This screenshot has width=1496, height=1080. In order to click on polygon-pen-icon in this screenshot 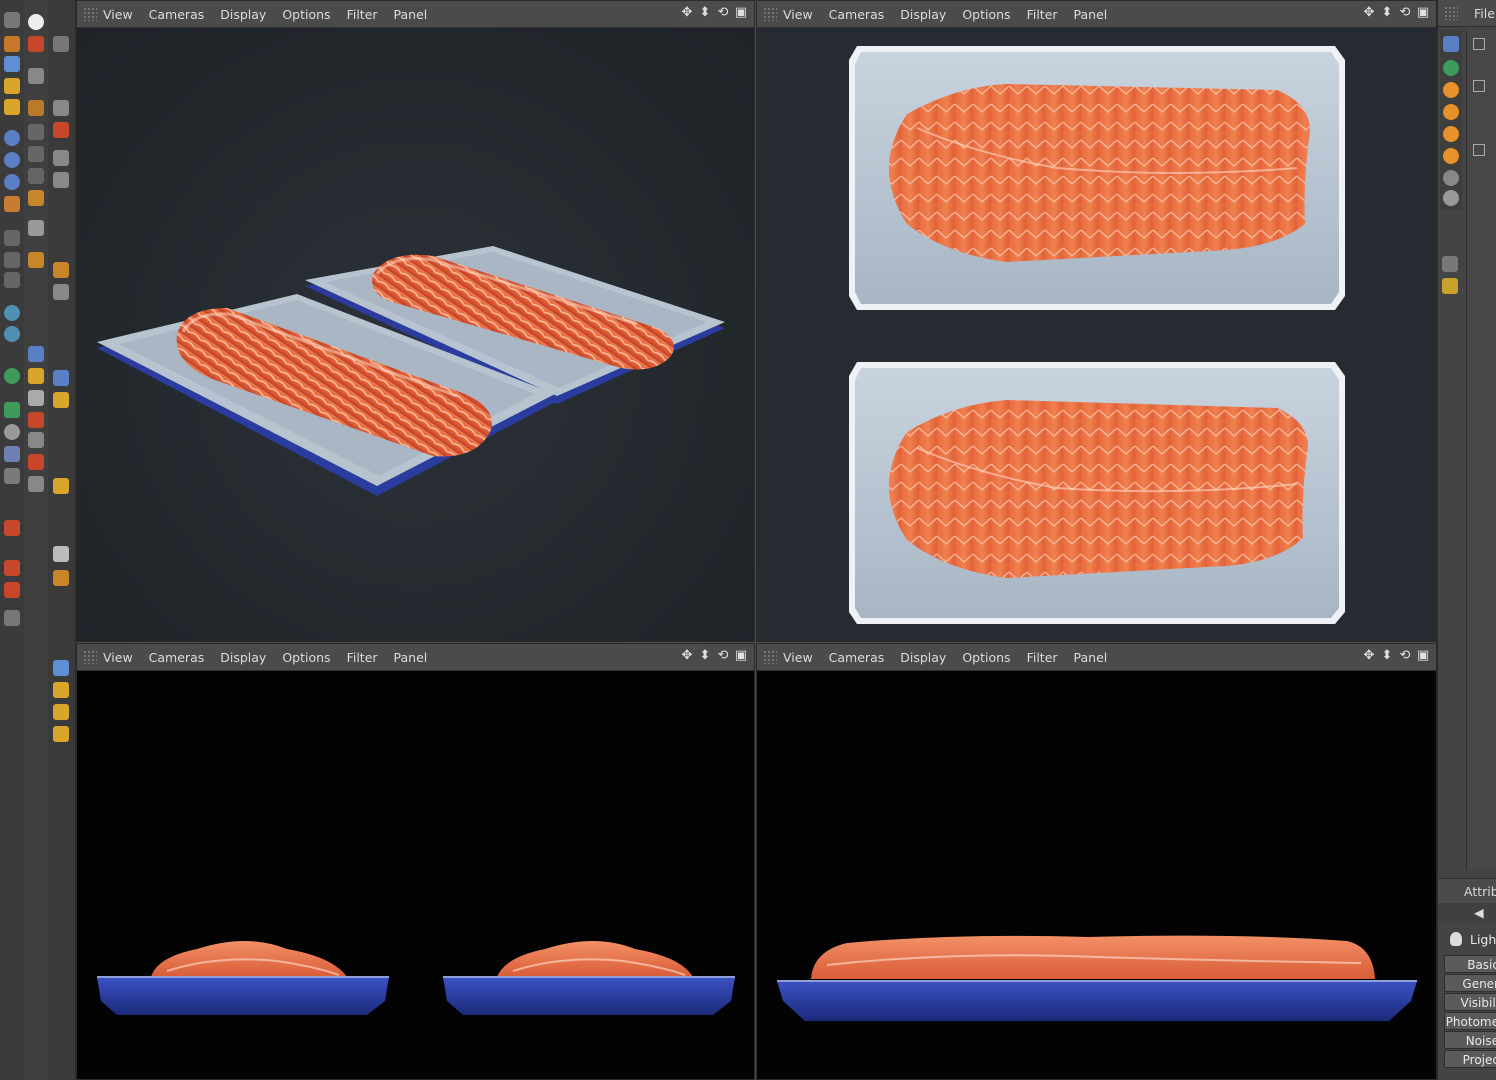, I will do `click(61, 130)`.